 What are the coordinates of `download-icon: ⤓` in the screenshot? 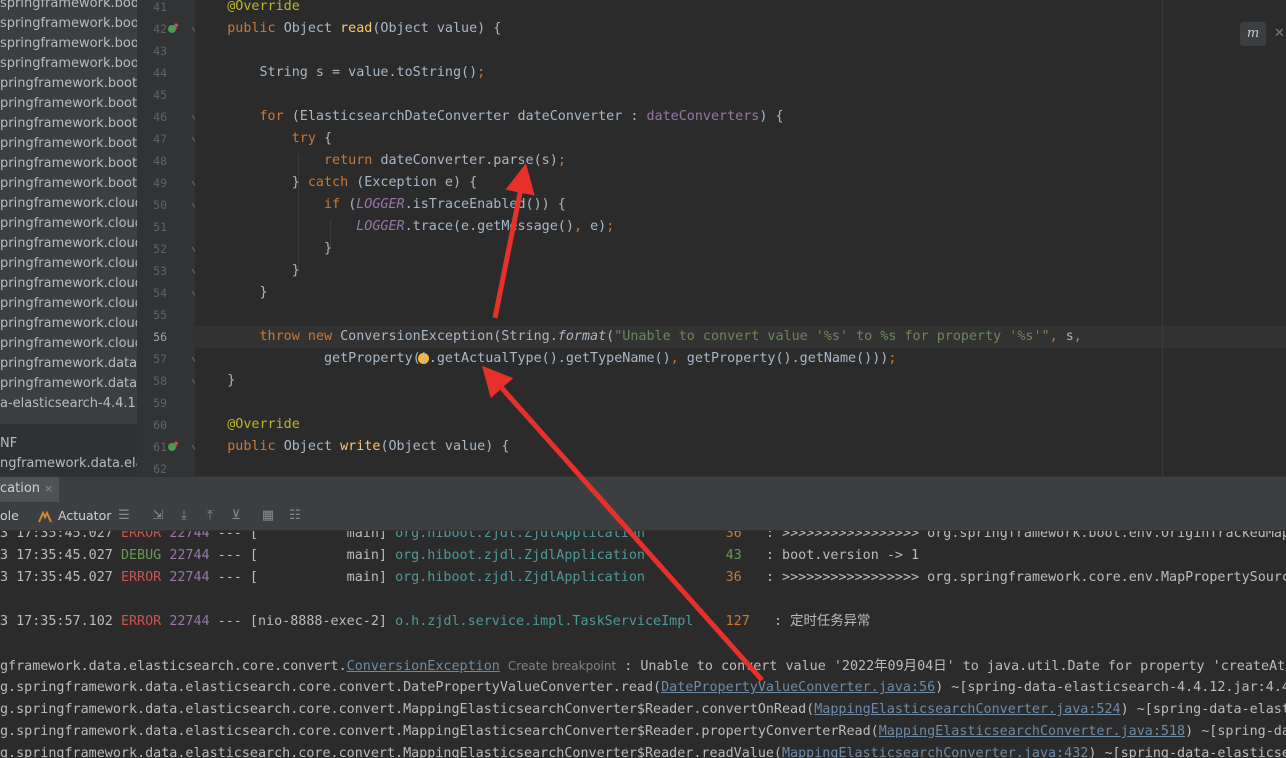 It's located at (184, 516).